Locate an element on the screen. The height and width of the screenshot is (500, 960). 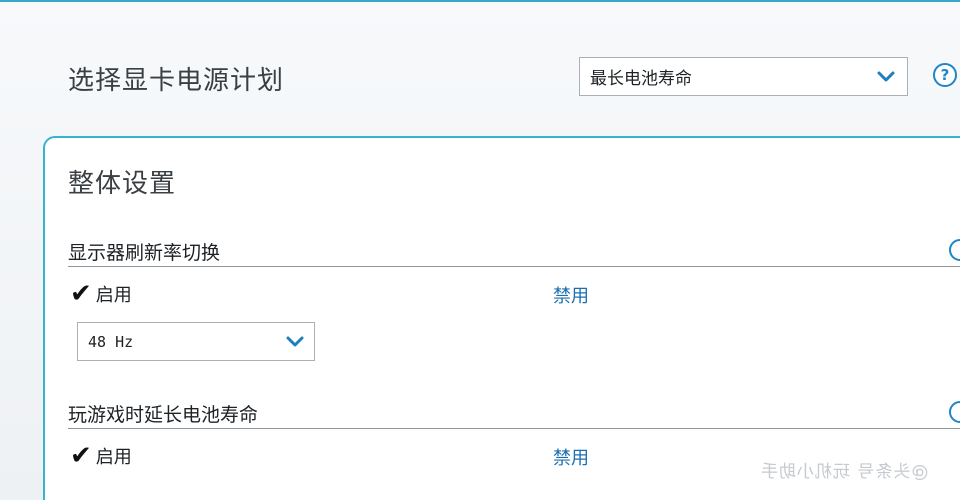
refresh-rate-enable-option: ✔ 启用 is located at coordinates (101, 294).